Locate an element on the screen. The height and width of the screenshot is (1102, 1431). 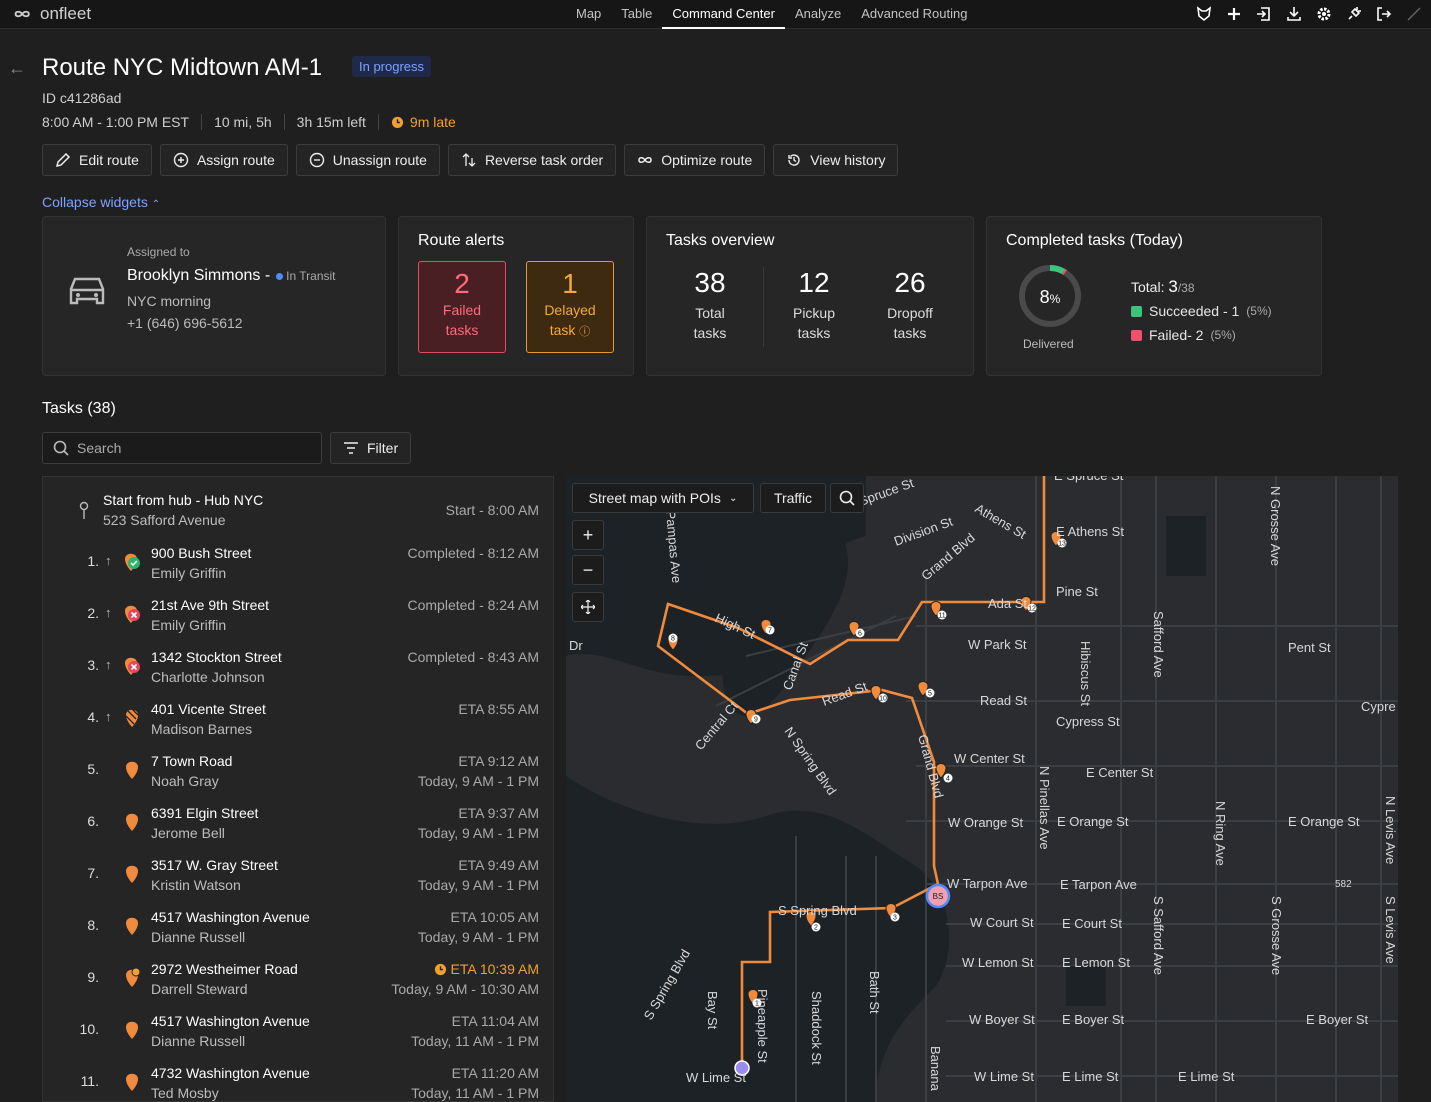
expand-icon is located at coordinates (1414, 14).